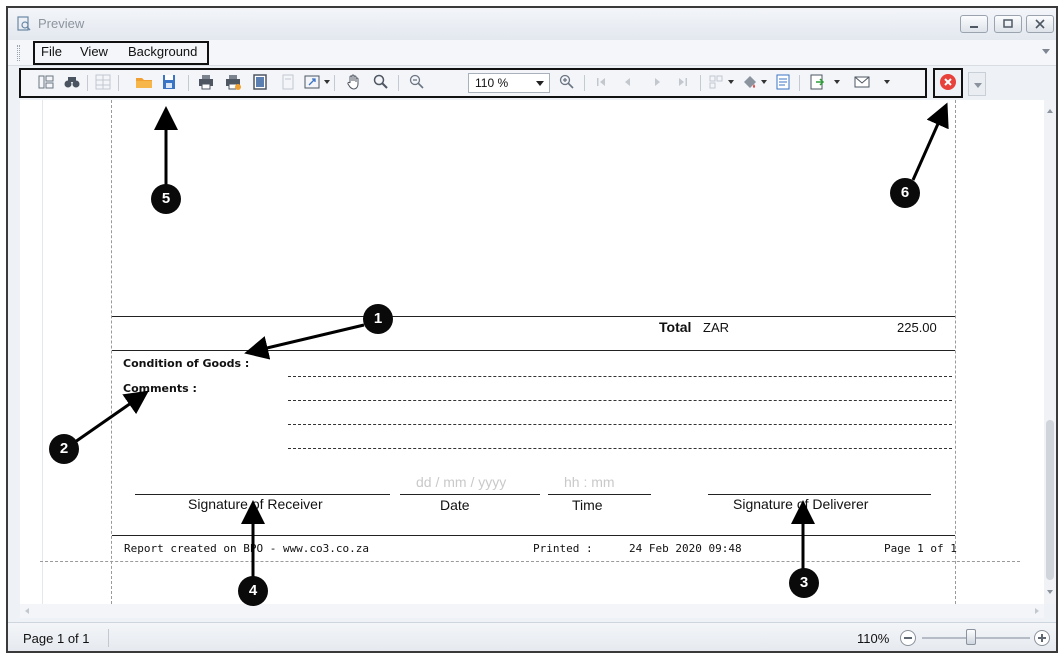  What do you see at coordinates (685, 548) in the screenshot?
I see `footer-printed-value: 24 Feb 2020 09:48` at bounding box center [685, 548].